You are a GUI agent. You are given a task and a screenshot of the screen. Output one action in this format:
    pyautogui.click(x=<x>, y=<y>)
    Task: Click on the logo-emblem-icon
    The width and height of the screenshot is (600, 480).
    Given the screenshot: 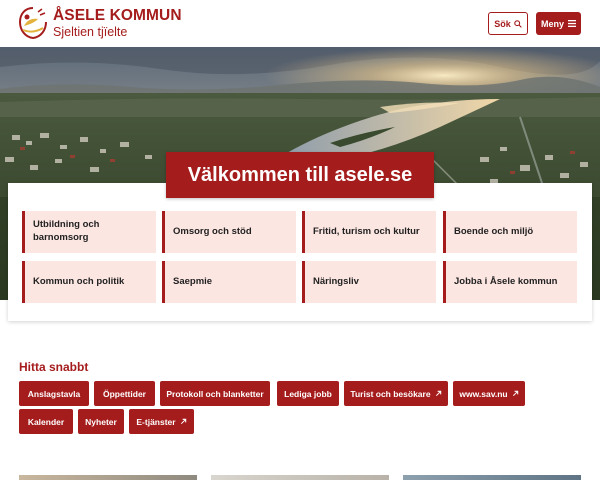 What is the action you would take?
    pyautogui.click(x=32, y=23)
    